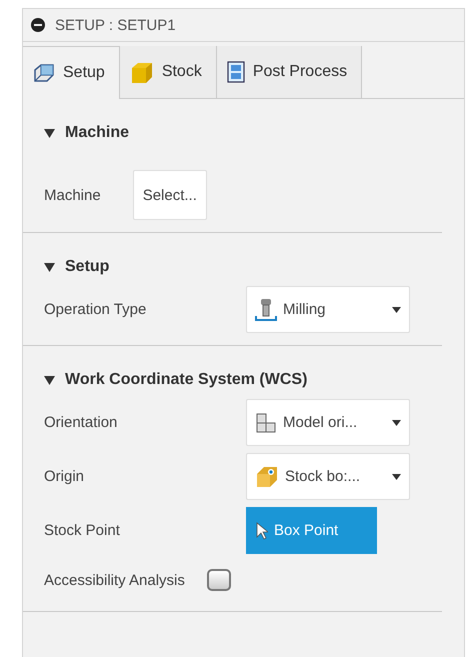 The width and height of the screenshot is (471, 657). Describe the element at coordinates (218, 580) in the screenshot. I see `checkbox` at that location.